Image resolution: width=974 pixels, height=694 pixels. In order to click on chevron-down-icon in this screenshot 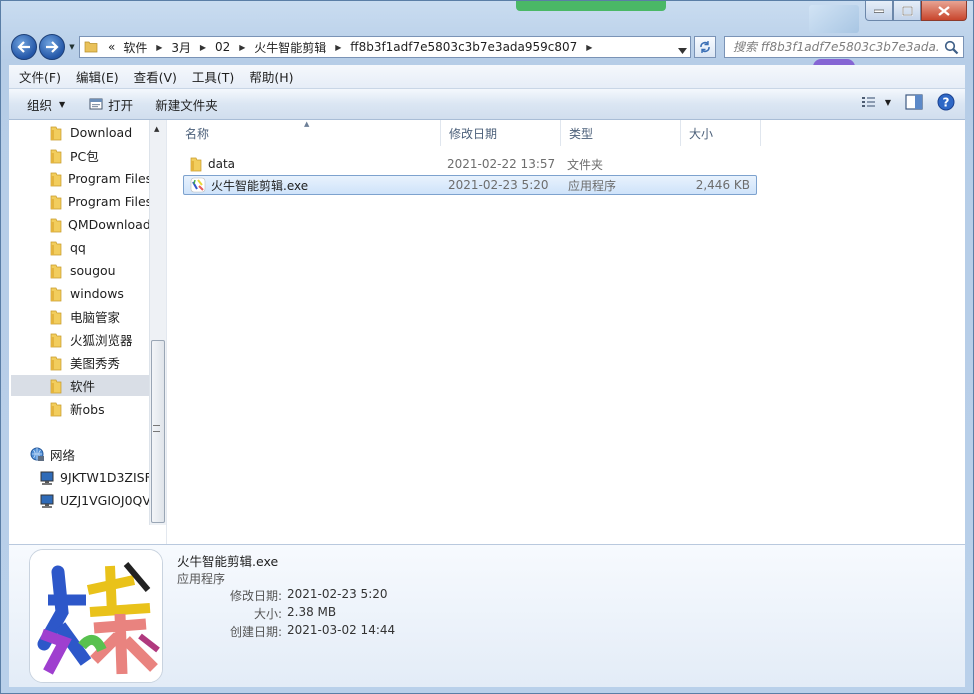, I will do `click(682, 50)`.